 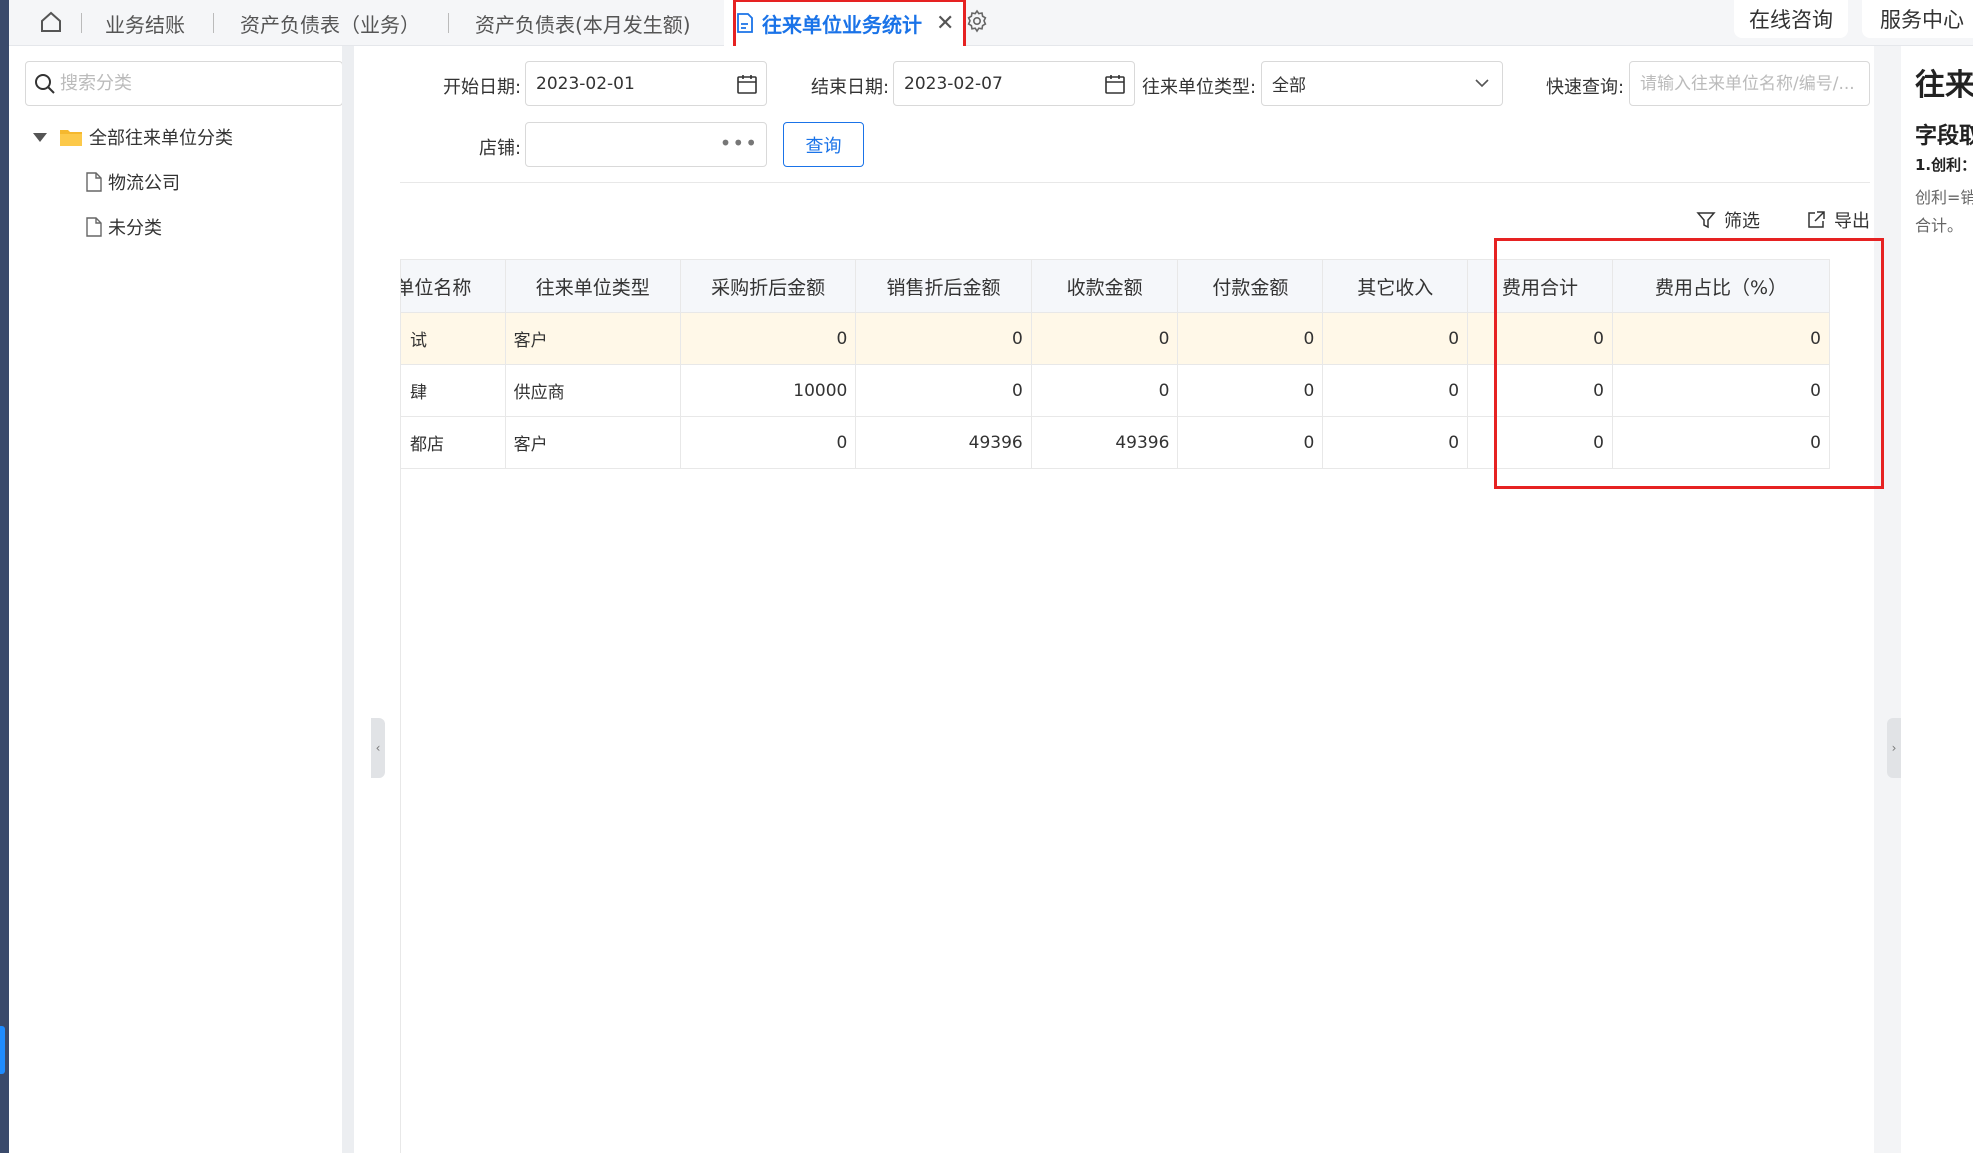 What do you see at coordinates (646, 83) in the screenshot?
I see `start-date-field: 2023-02-01` at bounding box center [646, 83].